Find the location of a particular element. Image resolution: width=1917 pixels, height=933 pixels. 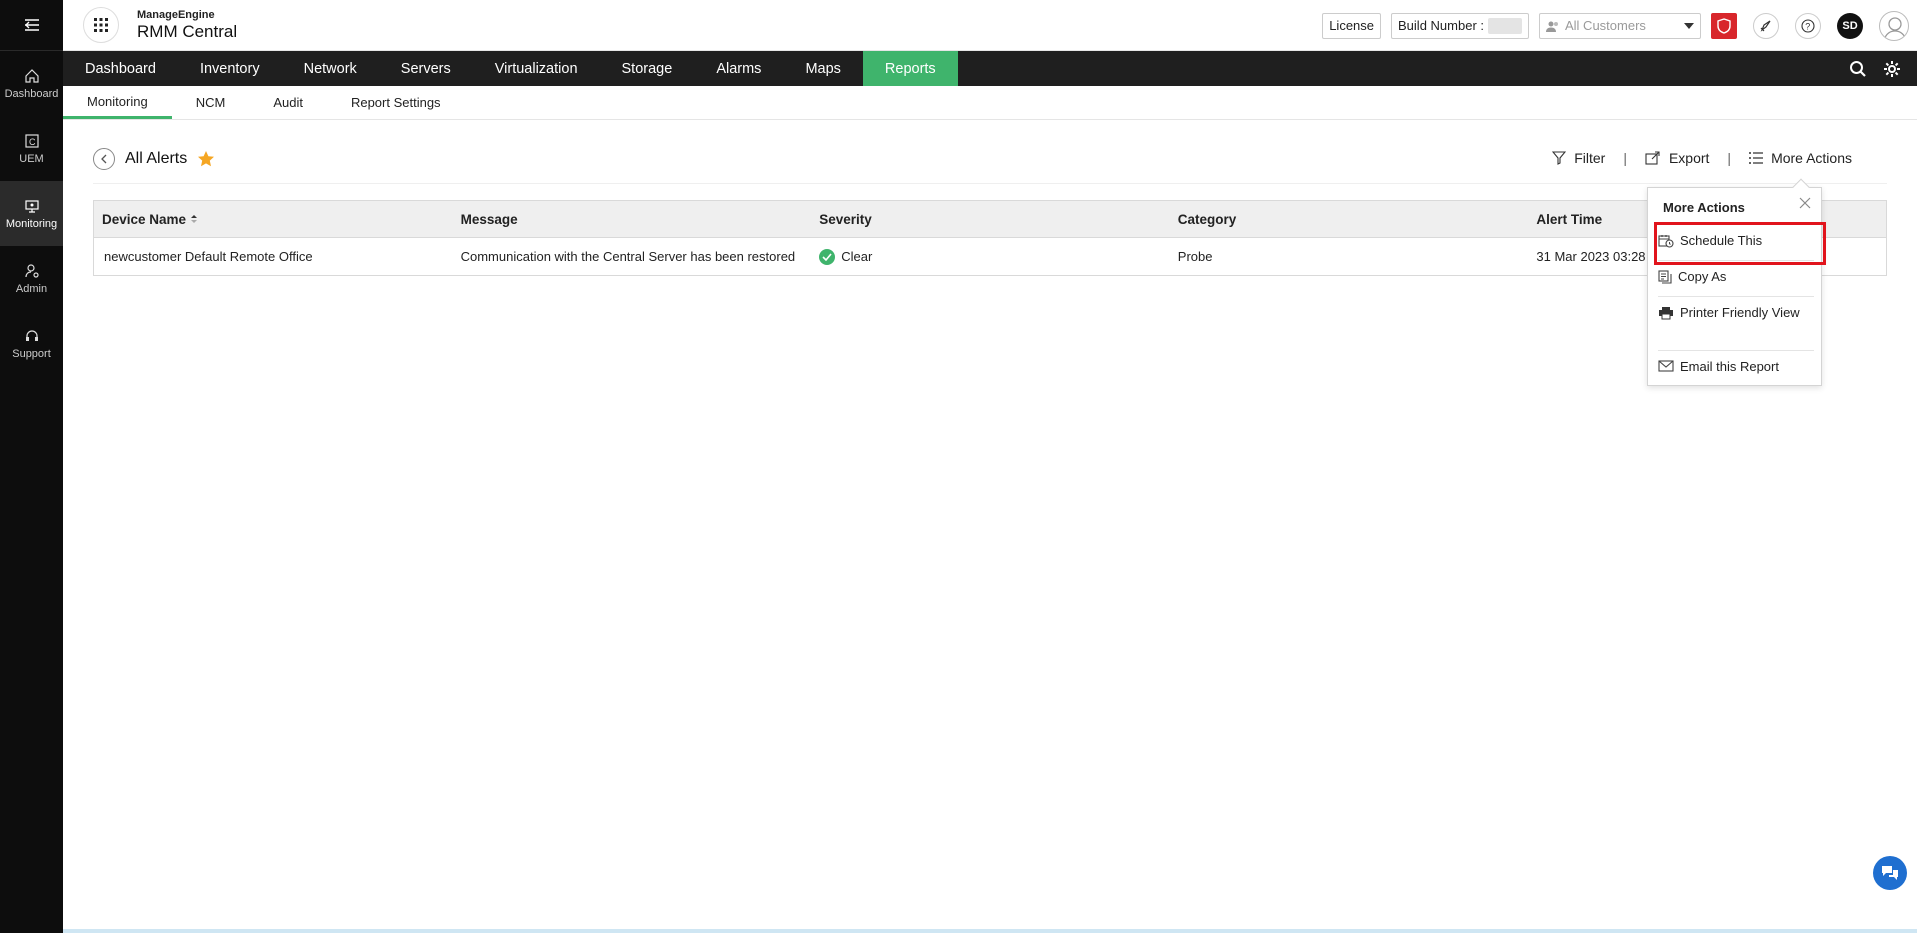

subtab-monitoring: Monitoring is located at coordinates (117, 102).